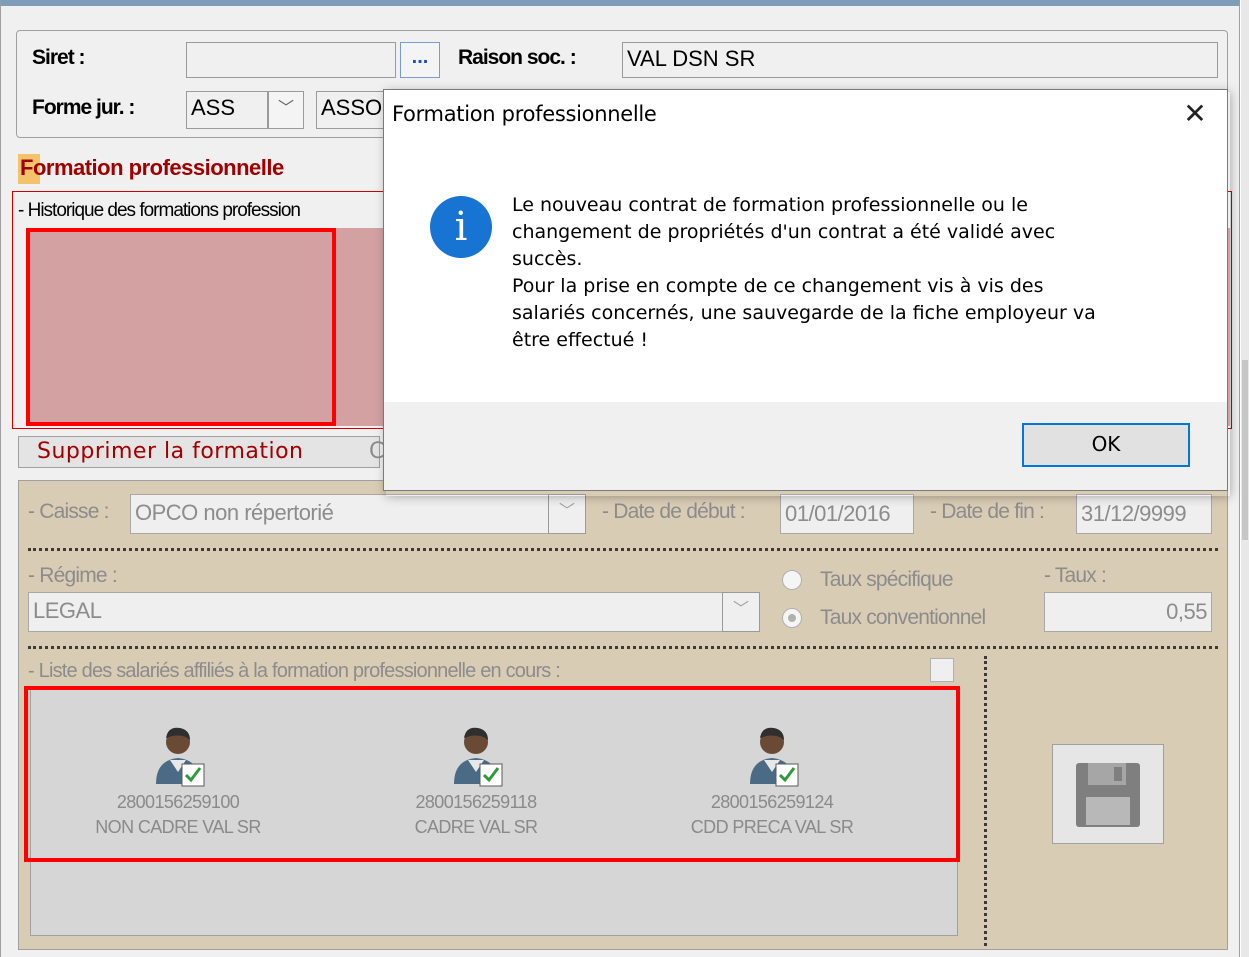 The height and width of the screenshot is (957, 1249). What do you see at coordinates (987, 511) in the screenshot?
I see `date-fin-label: - Date de fin :` at bounding box center [987, 511].